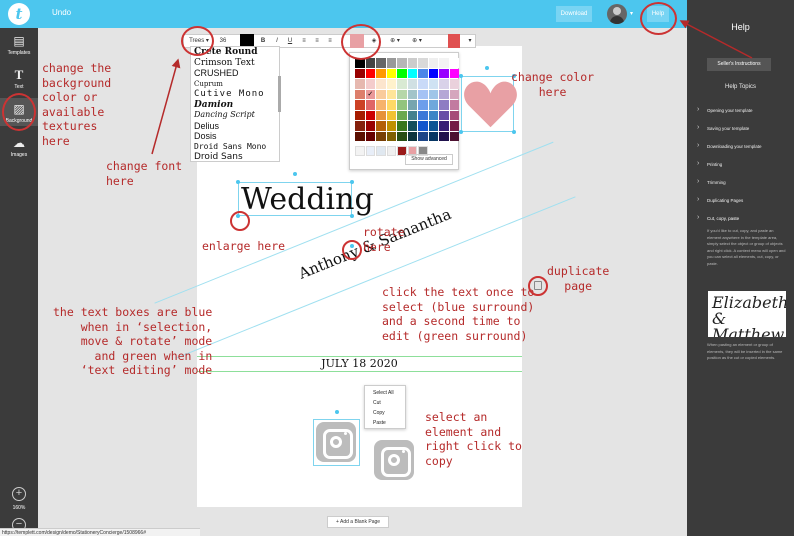  What do you see at coordinates (19, 79) in the screenshot?
I see `sidebar-item-text: T Text` at bounding box center [19, 79].